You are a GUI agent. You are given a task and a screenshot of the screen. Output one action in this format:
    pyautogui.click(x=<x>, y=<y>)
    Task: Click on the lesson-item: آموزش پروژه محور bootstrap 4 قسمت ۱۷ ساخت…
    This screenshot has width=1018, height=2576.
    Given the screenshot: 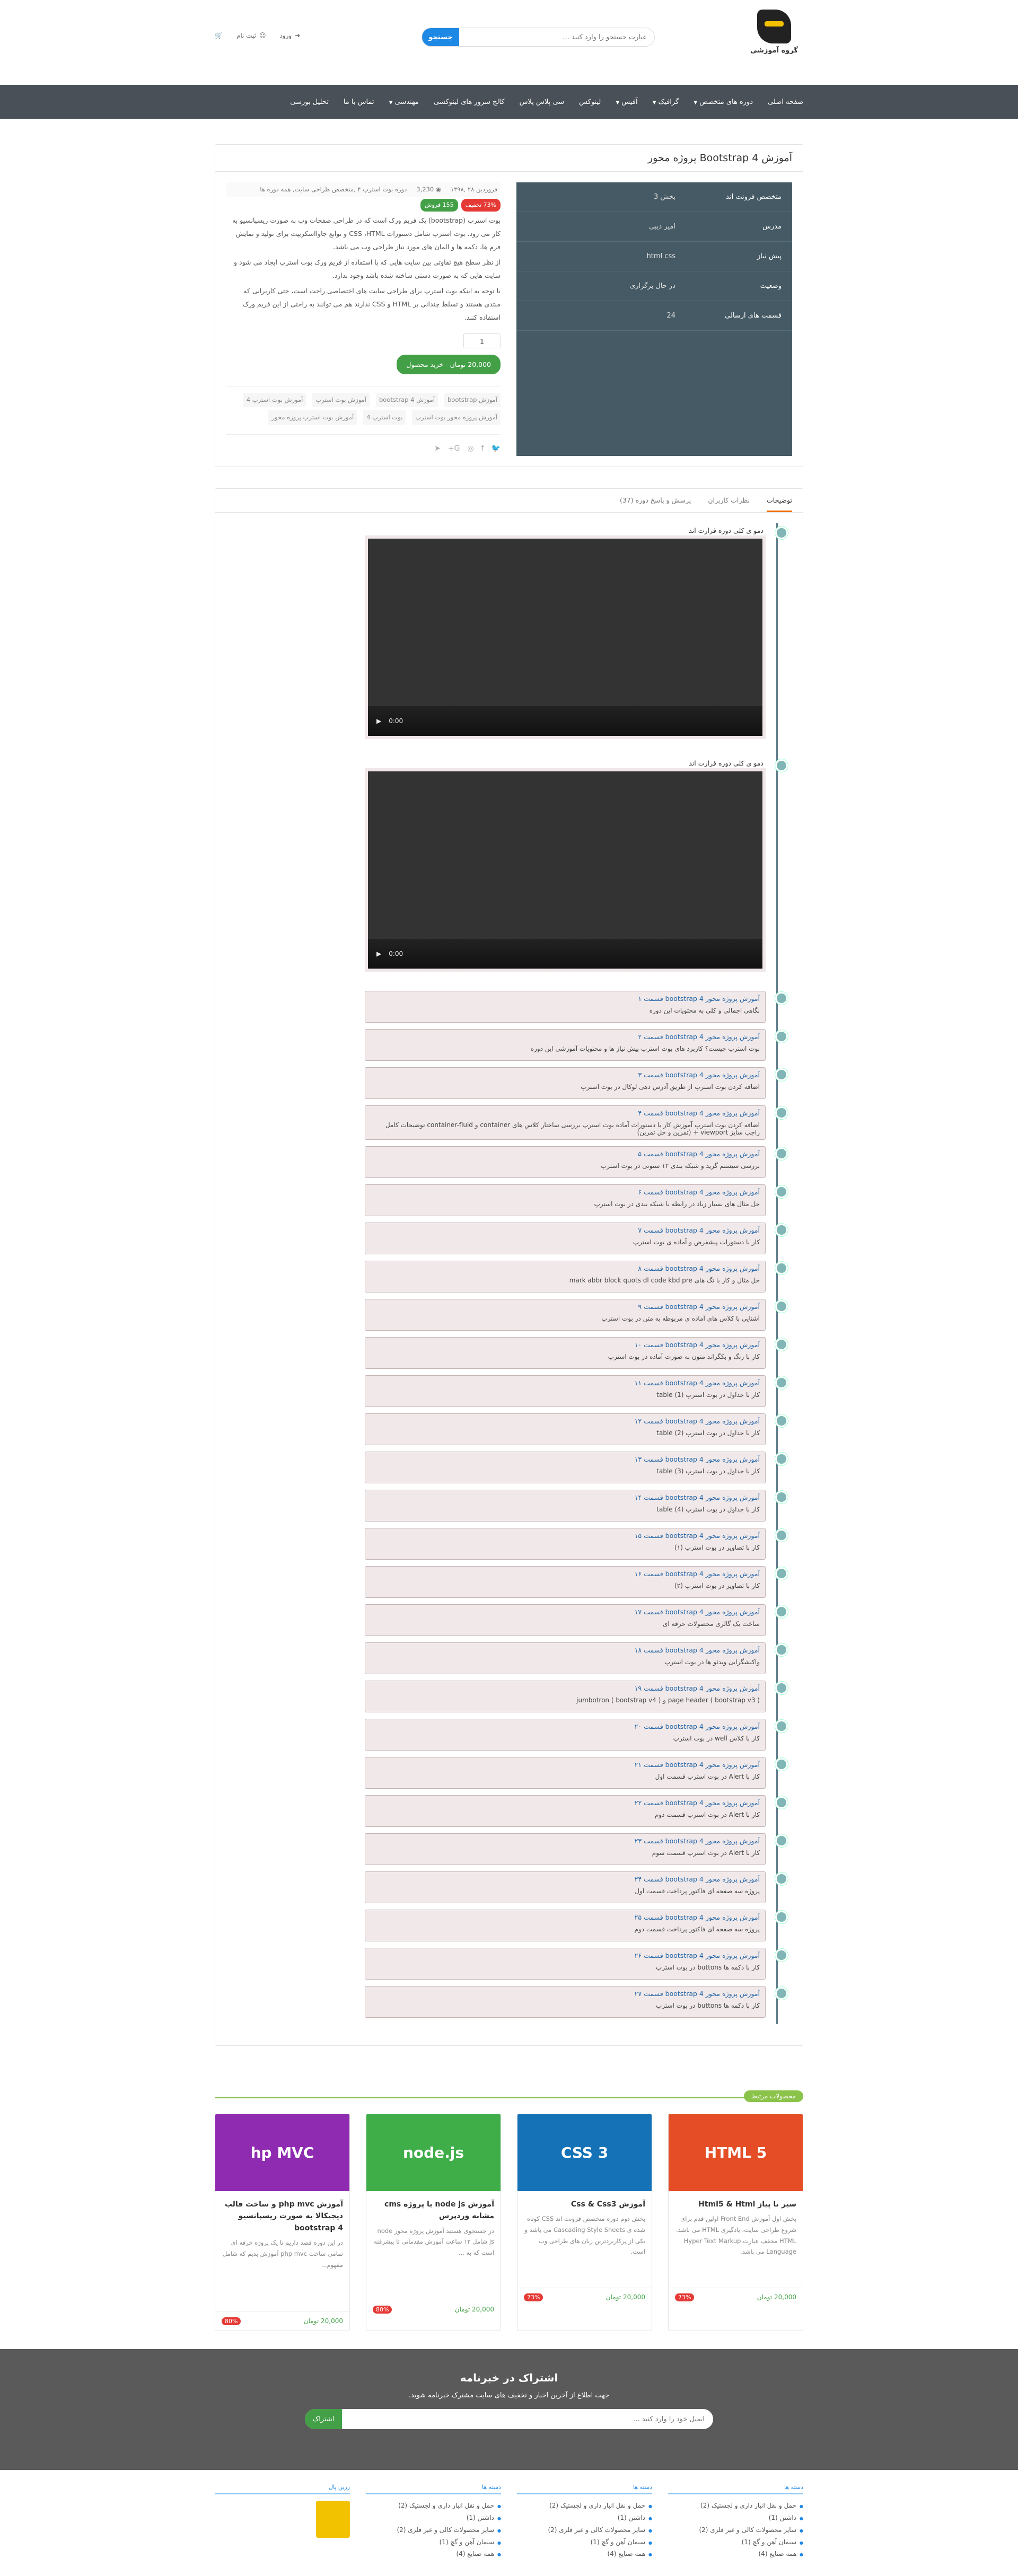 What is the action you would take?
    pyautogui.click(x=576, y=1620)
    